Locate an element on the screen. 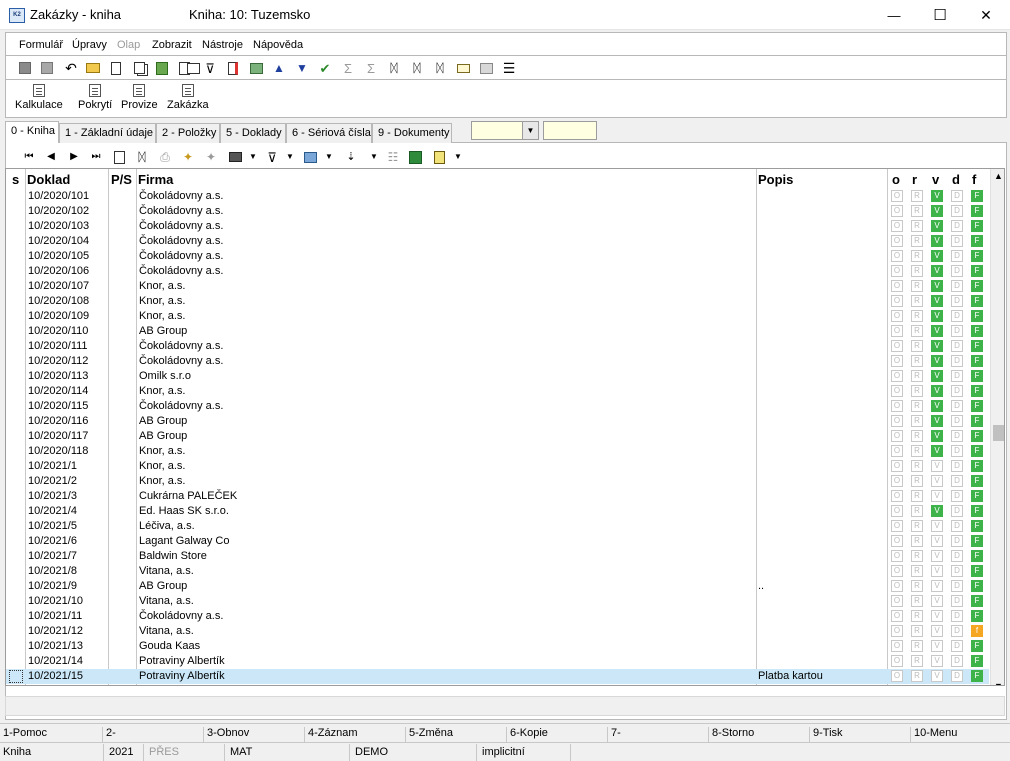 Image resolution: width=1010 pixels, height=761 pixels. menu-zobrazit: Zobrazit is located at coordinates (172, 45).